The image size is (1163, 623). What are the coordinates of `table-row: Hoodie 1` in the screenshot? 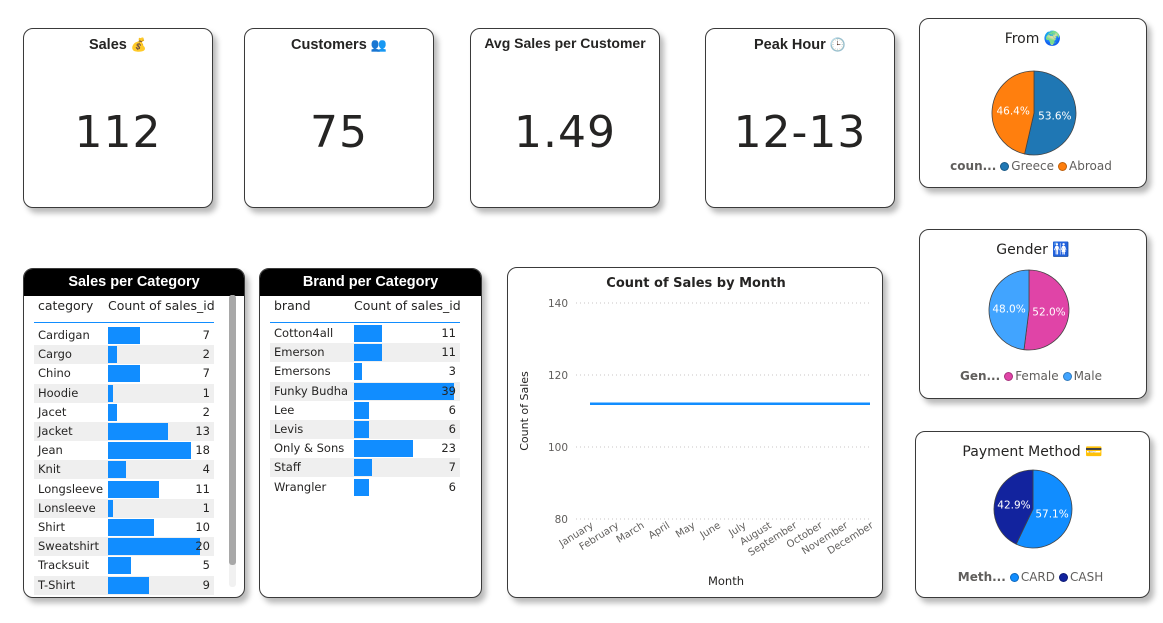 It's located at (124, 393).